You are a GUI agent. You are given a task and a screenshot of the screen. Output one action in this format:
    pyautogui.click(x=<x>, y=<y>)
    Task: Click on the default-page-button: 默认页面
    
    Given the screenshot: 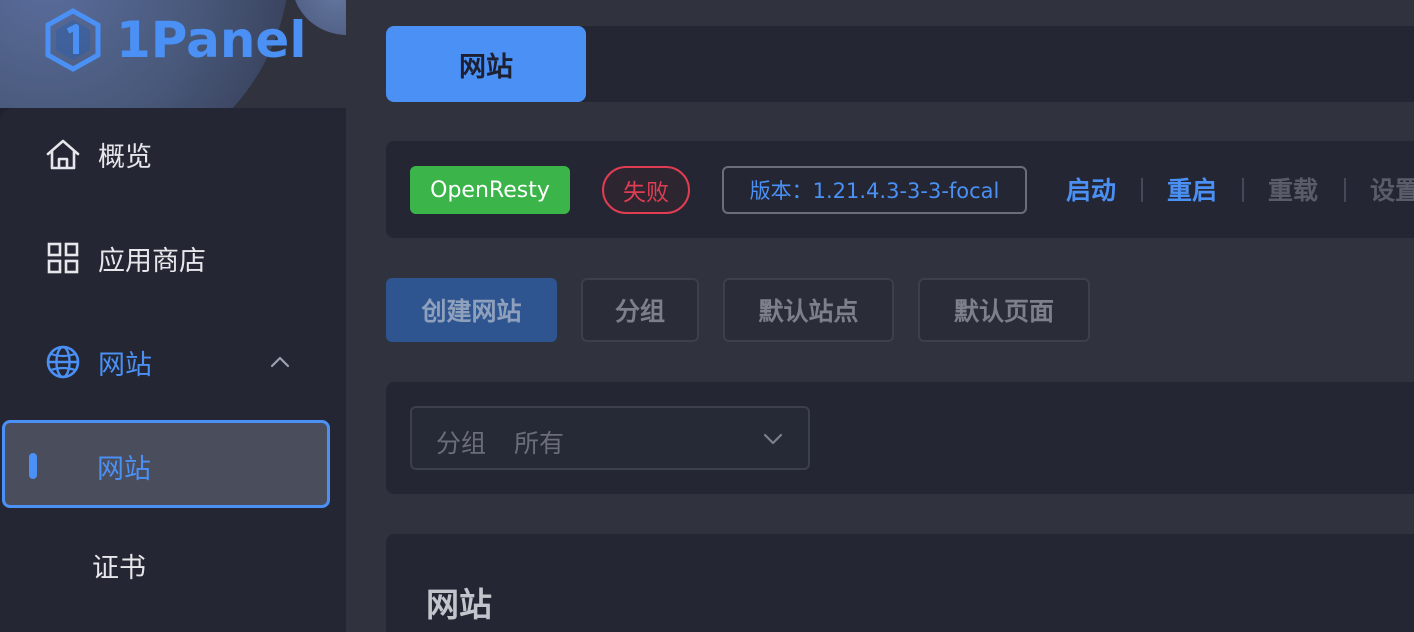 What is the action you would take?
    pyautogui.click(x=1004, y=310)
    